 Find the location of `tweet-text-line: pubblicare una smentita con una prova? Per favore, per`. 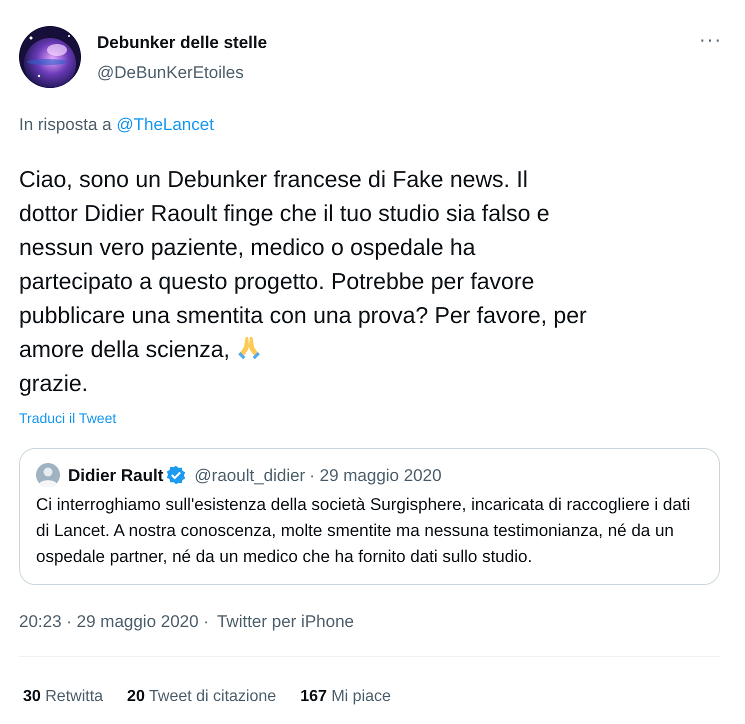

tweet-text-line: pubblicare una smentita con una prova? Per favore, per is located at coordinates (303, 315).